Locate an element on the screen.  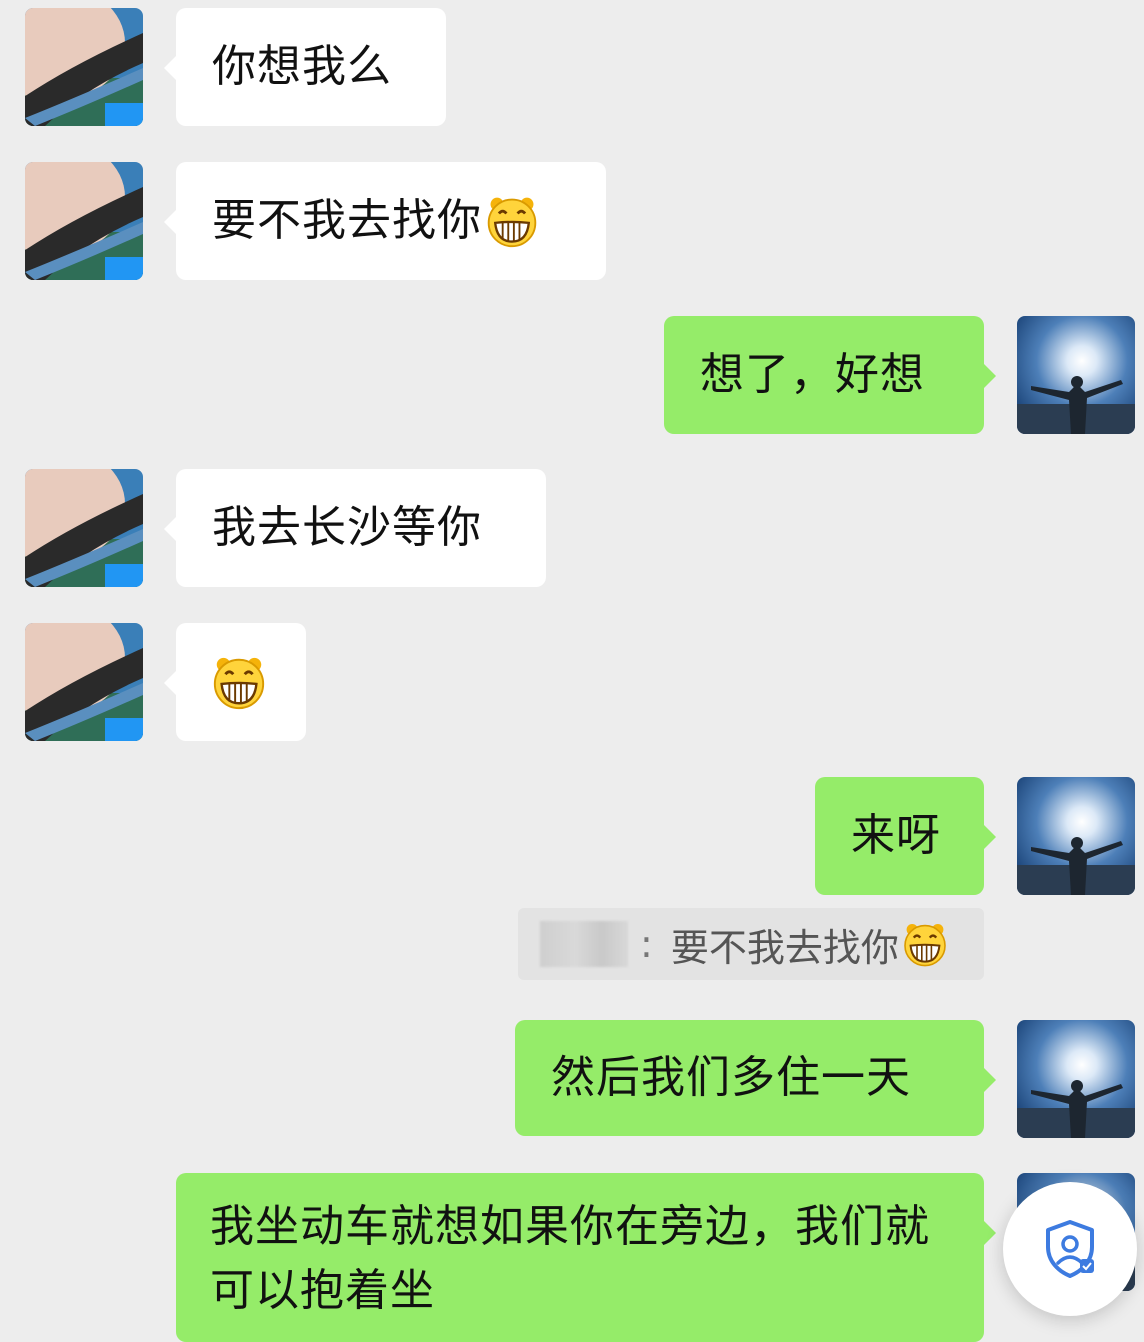
message-text: 你想我么 is located at coordinates (302, 66).